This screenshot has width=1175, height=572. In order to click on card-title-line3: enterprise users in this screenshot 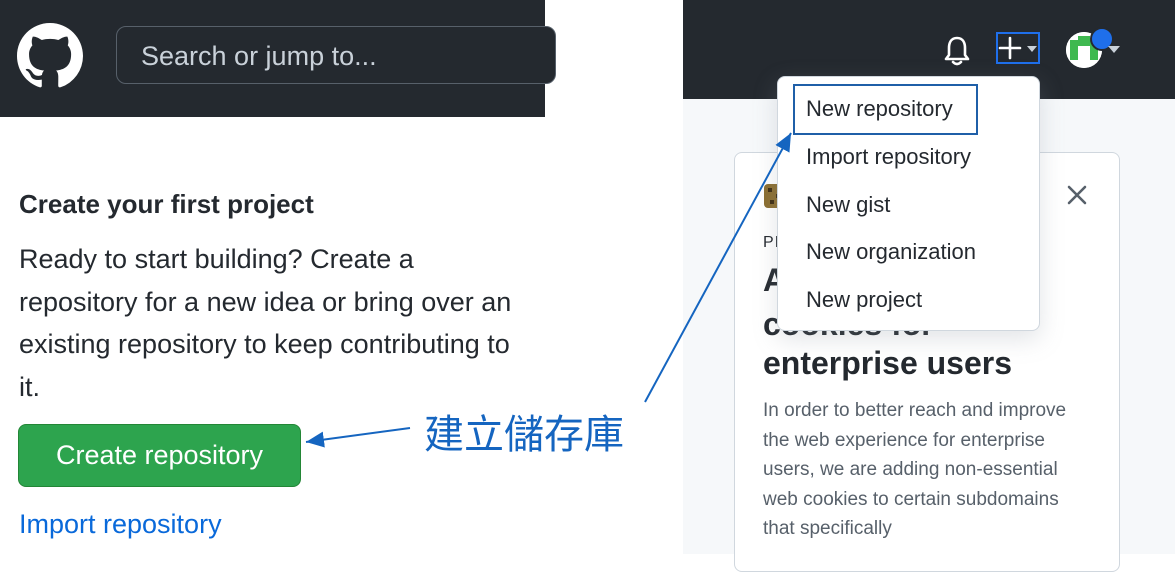, I will do `click(888, 363)`.